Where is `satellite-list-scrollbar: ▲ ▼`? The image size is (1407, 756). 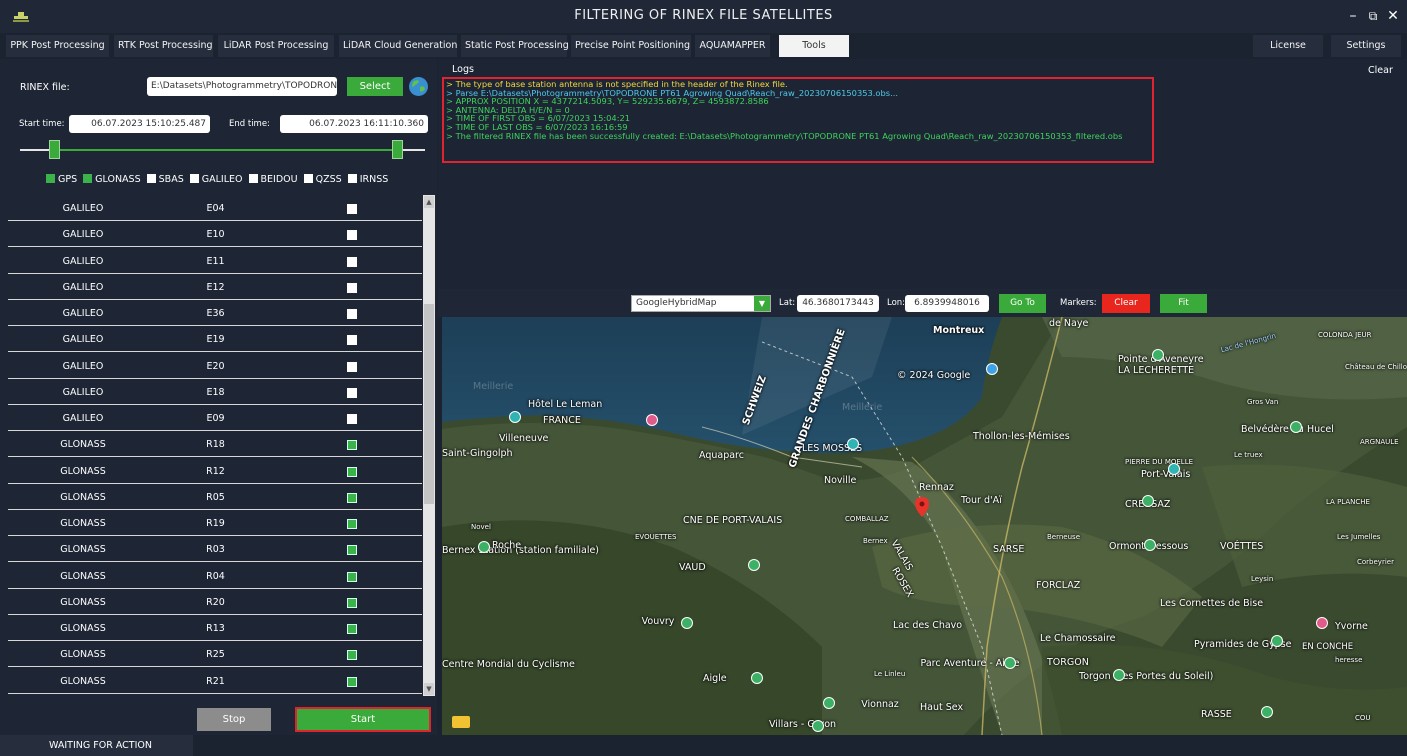 satellite-list-scrollbar: ▲ ▼ is located at coordinates (429, 445).